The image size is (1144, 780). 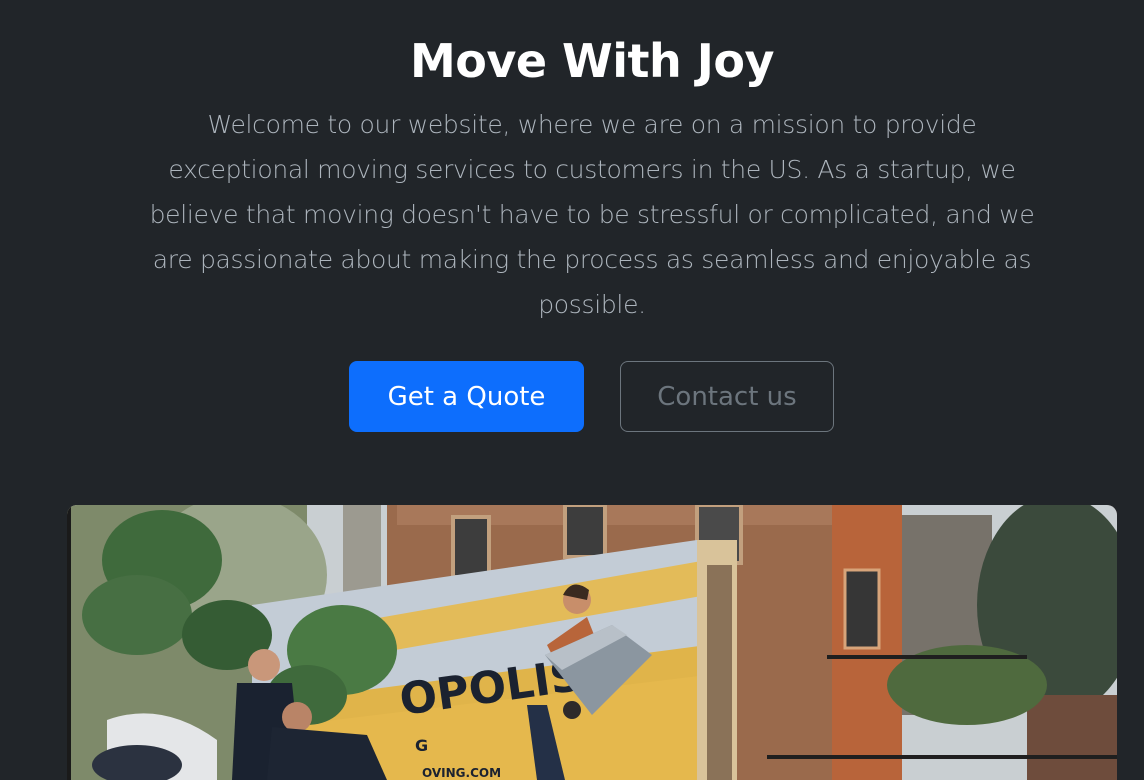 I want to click on get-a-quote-button: Get a Quote, so click(x=466, y=396).